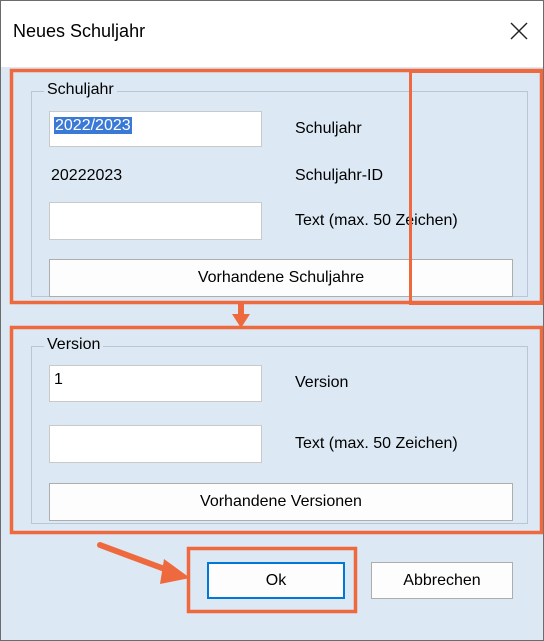  I want to click on title-bar: Neues Schuljahr, so click(272, 34).